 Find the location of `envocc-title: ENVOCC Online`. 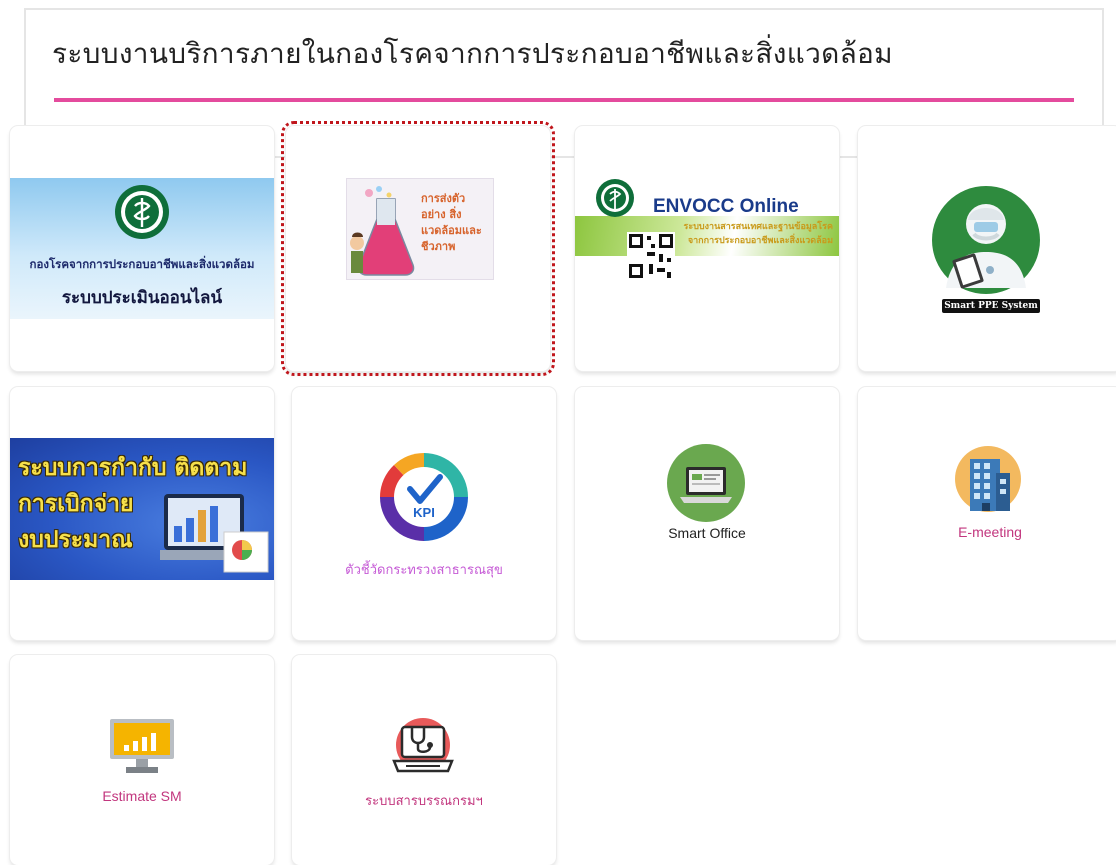

envocc-title: ENVOCC Online is located at coordinates (726, 206).